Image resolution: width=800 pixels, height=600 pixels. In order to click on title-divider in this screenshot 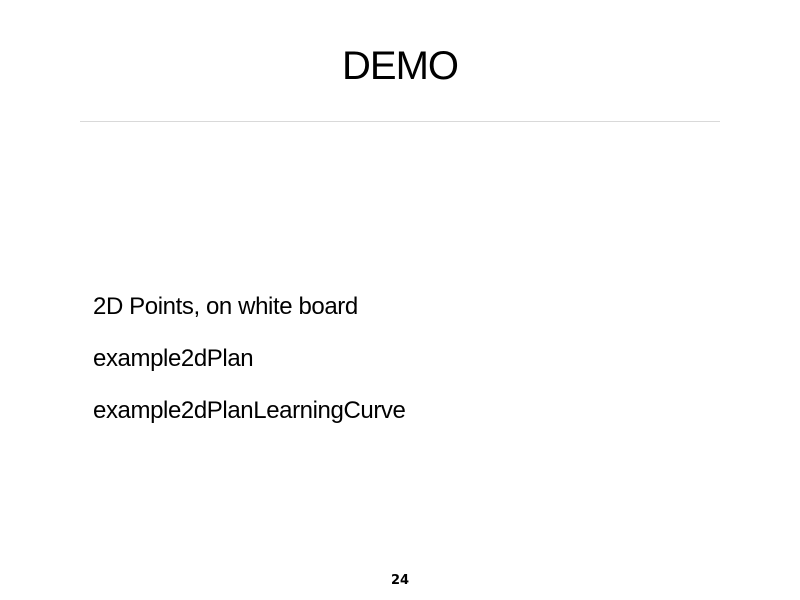, I will do `click(400, 121)`.